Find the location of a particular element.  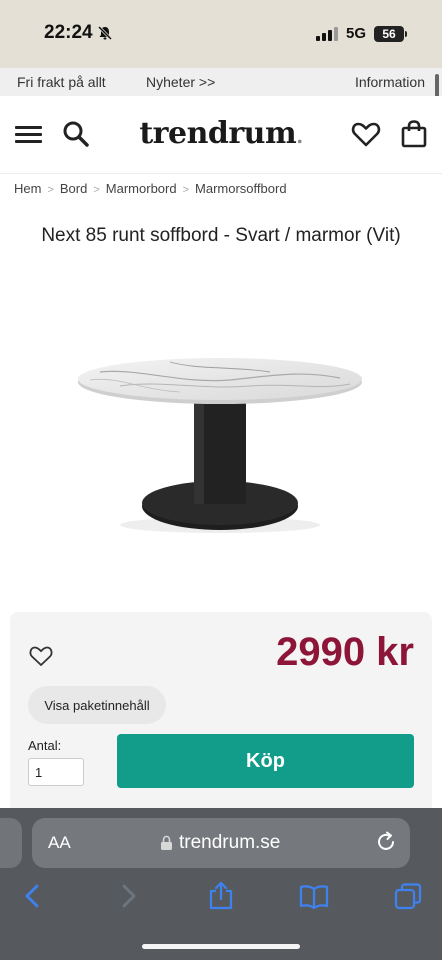

free-shipping-link: Fri frakt på allt is located at coordinates (61, 82).